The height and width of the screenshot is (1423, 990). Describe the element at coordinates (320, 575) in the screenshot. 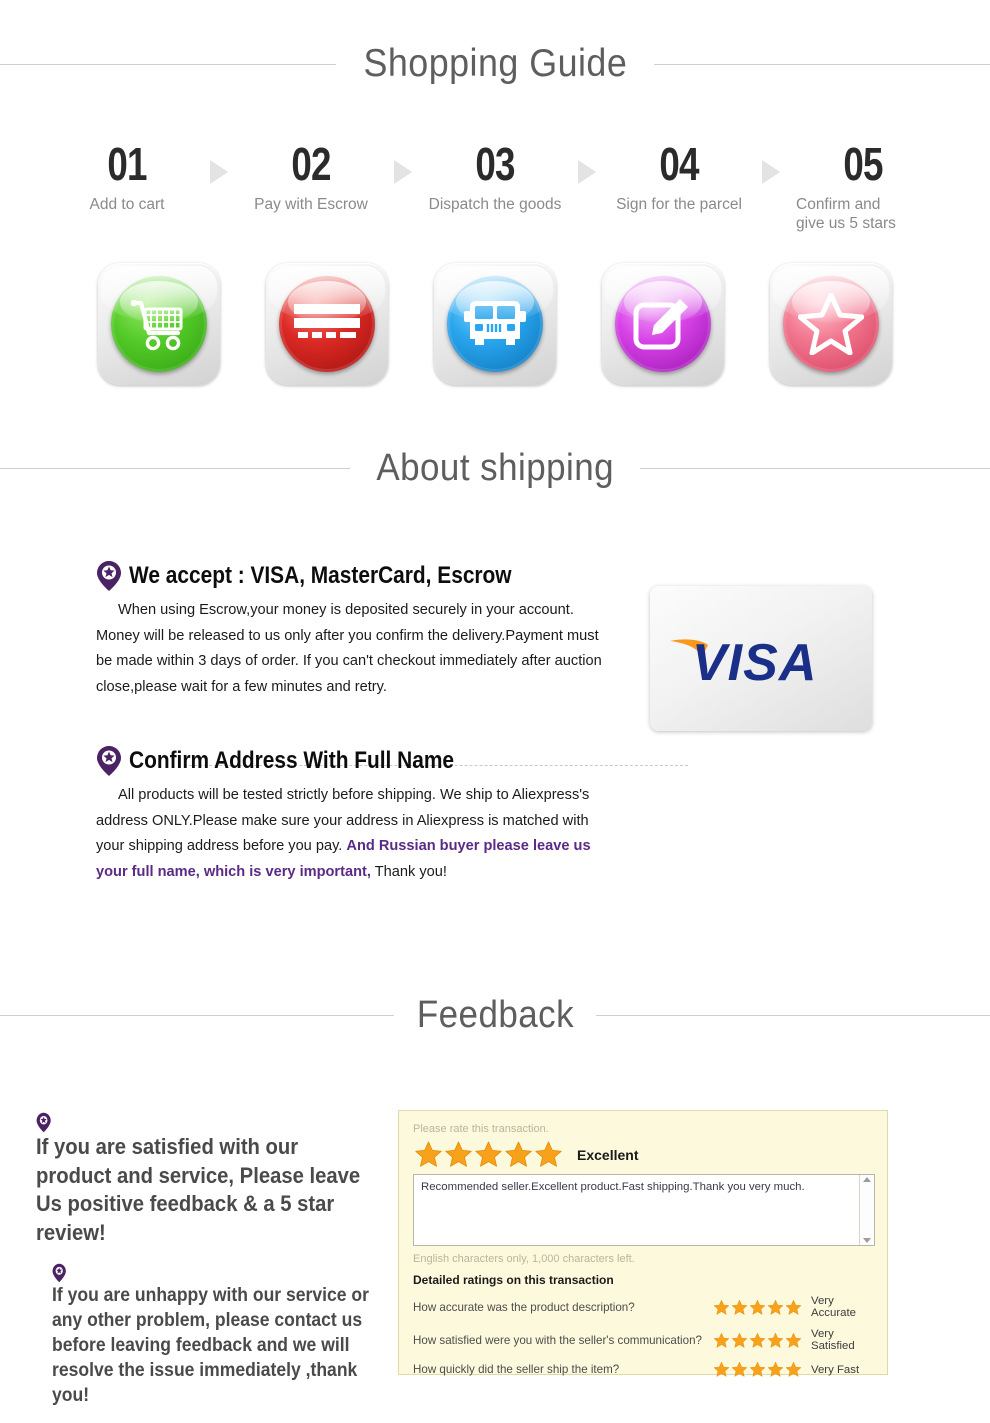

I see `we-accept-heading-text: We accept : VISA, MasterCard, Escrow` at that location.